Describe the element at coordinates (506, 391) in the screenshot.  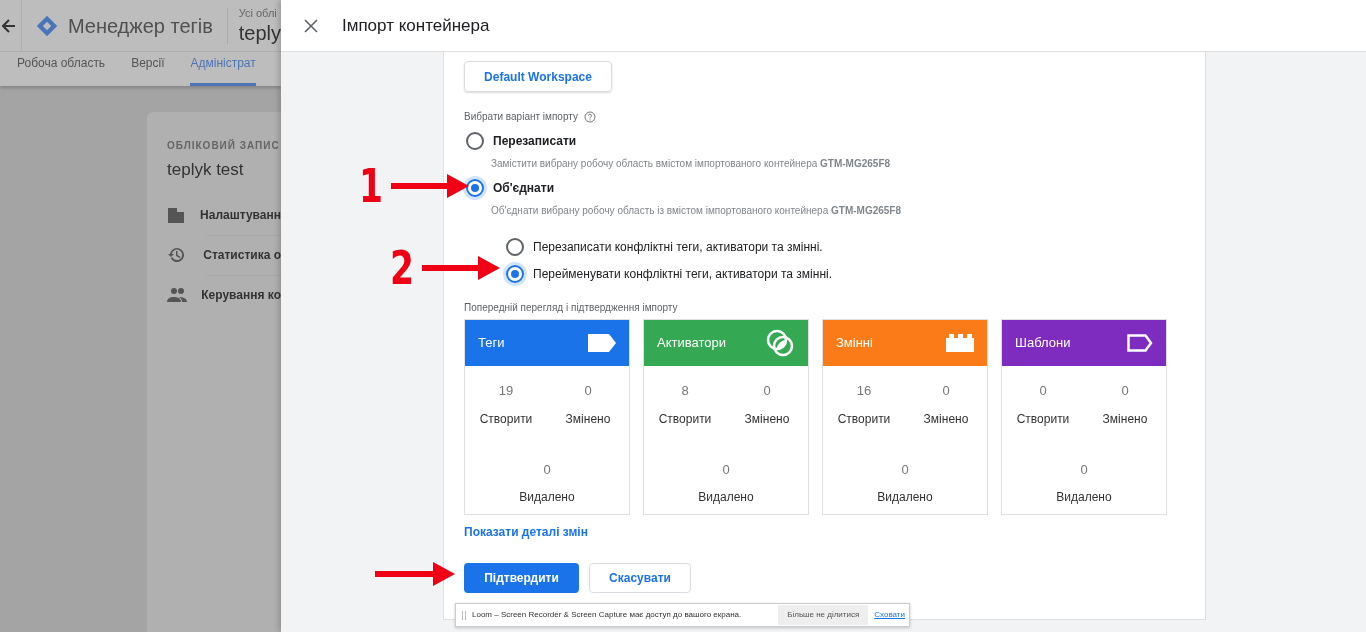
I see `count-value: 19` at that location.